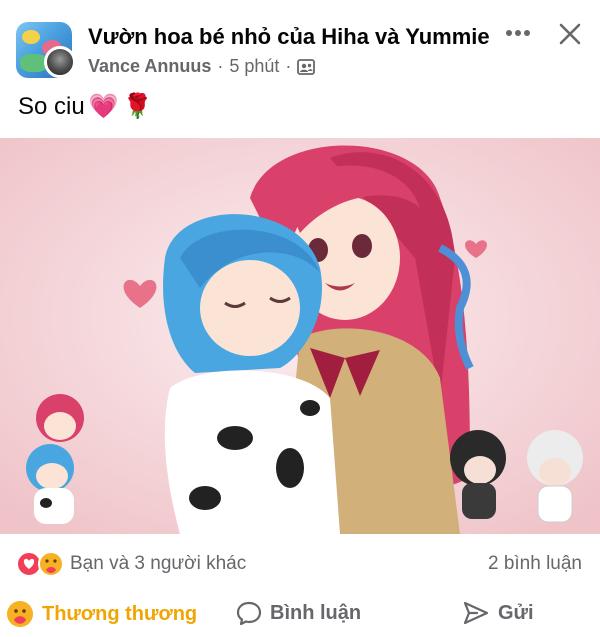  What do you see at coordinates (300, 564) in the screenshot?
I see `reaction-summary: Bạn và 3 người khác 2 bình luận` at bounding box center [300, 564].